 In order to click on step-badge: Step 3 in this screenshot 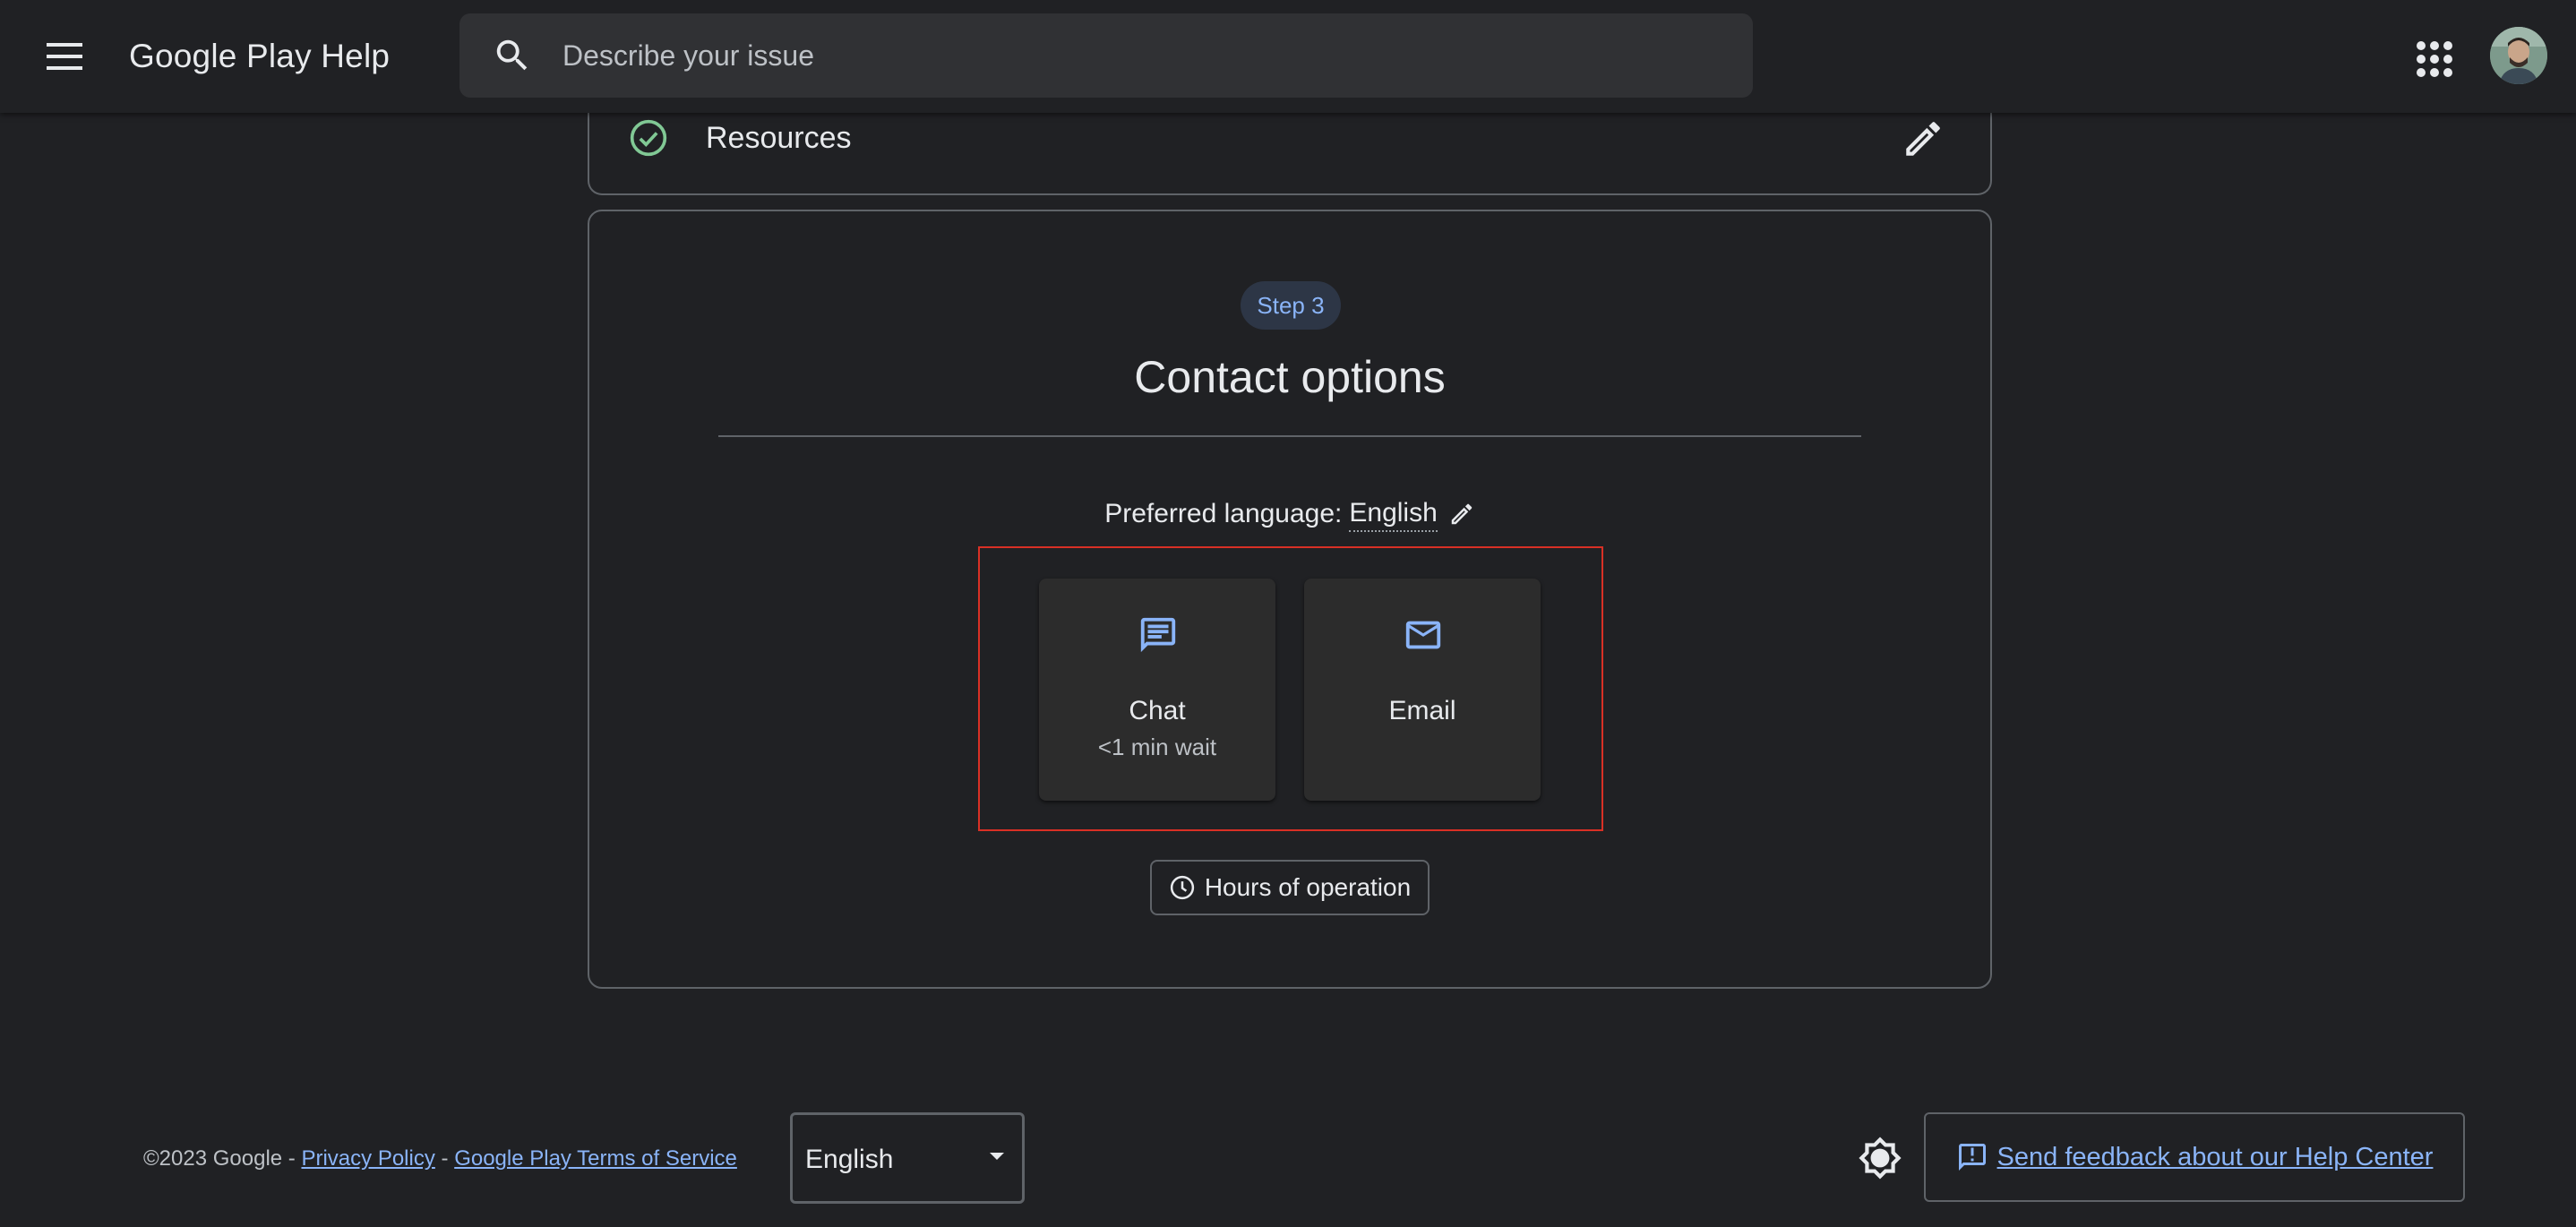, I will do `click(1291, 305)`.